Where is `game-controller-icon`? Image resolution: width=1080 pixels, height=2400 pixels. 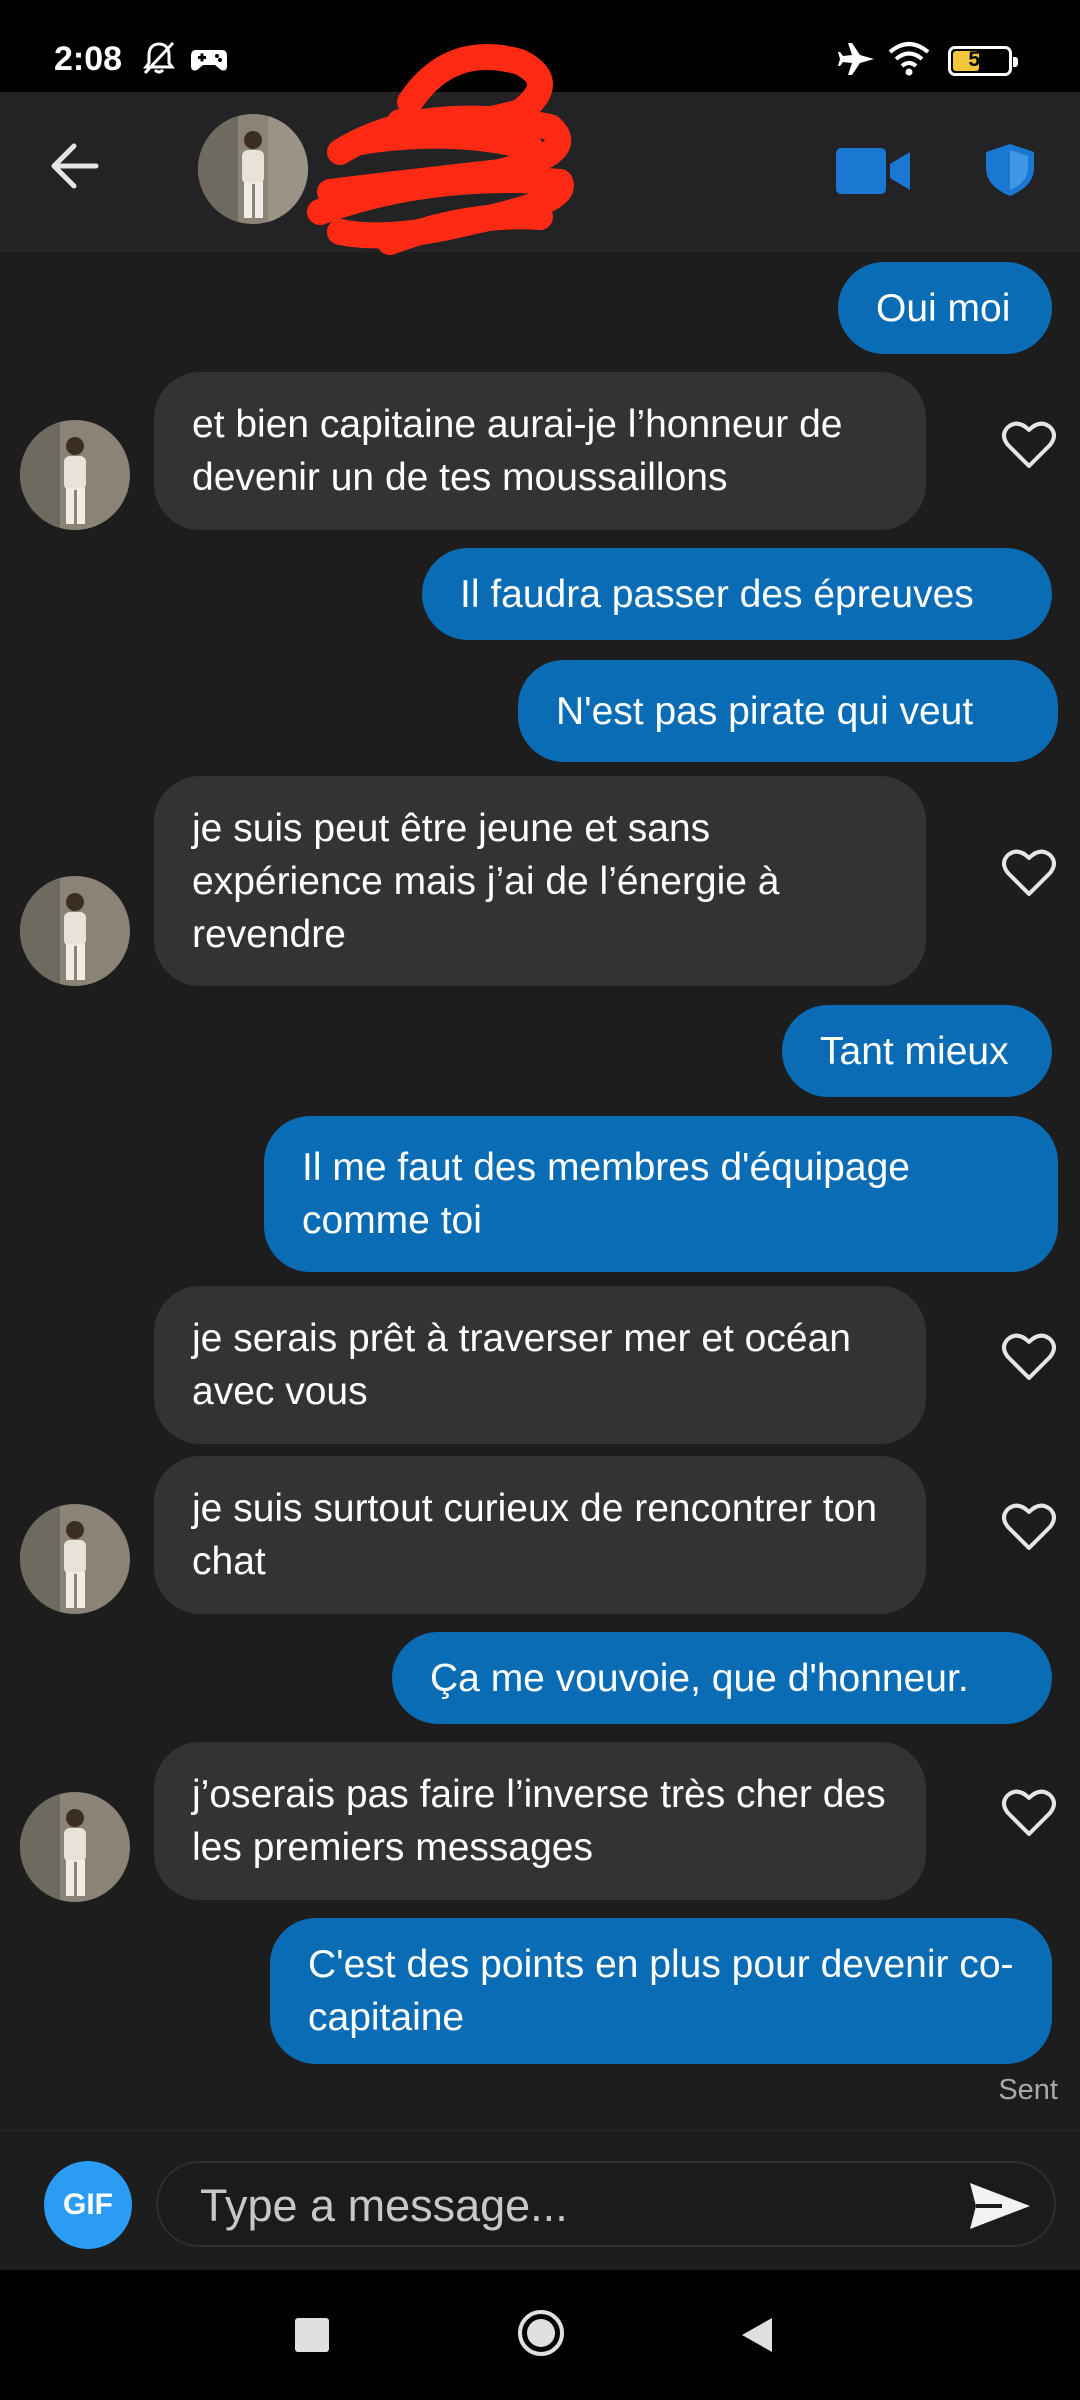 game-controller-icon is located at coordinates (209, 60).